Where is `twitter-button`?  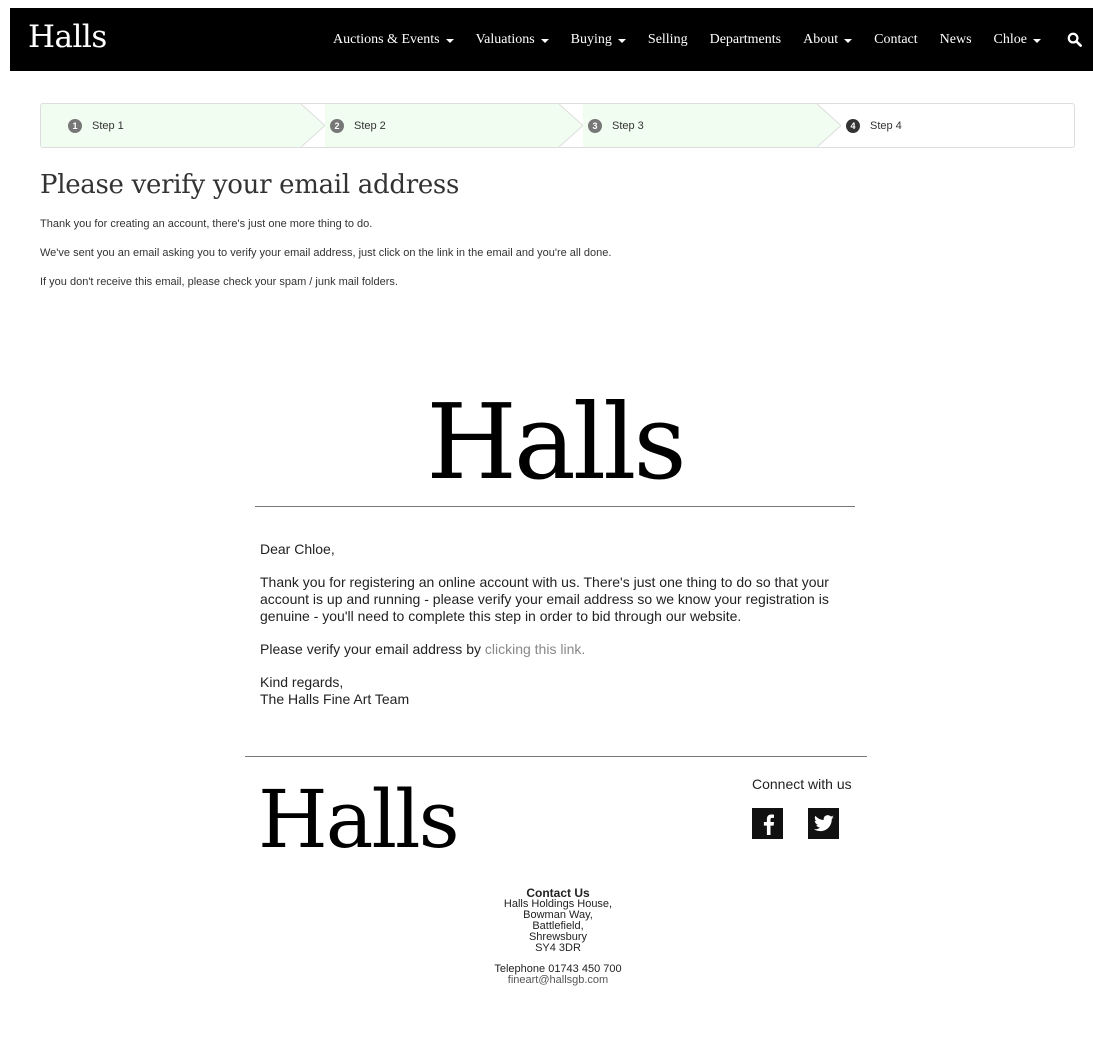 twitter-button is located at coordinates (823, 823).